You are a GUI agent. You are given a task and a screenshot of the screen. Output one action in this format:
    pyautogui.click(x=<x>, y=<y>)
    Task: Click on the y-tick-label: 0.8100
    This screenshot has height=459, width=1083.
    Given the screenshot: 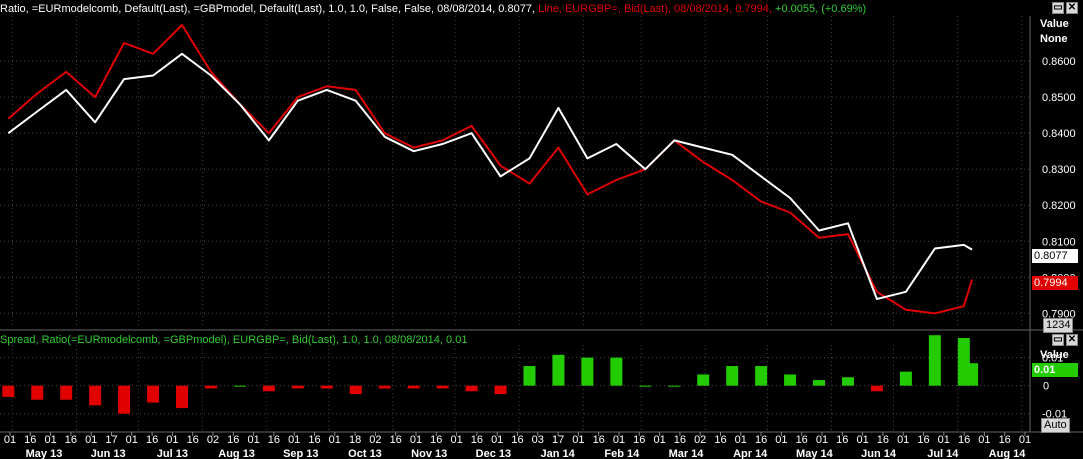 What is the action you would take?
    pyautogui.click(x=1059, y=242)
    